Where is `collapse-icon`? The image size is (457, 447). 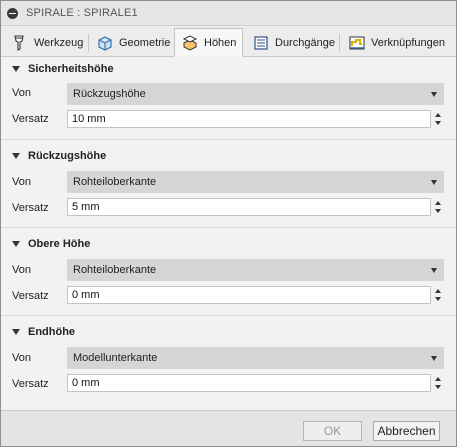 collapse-icon is located at coordinates (12, 13).